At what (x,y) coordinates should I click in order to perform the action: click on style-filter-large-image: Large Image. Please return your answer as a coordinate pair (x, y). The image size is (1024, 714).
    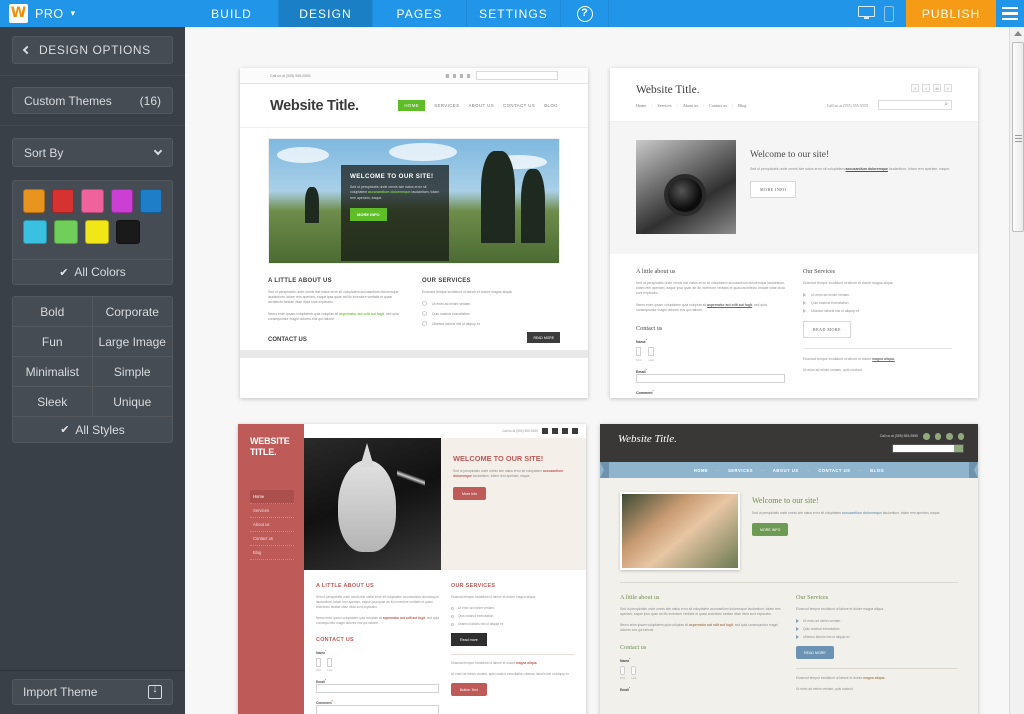
    Looking at the image, I should click on (132, 342).